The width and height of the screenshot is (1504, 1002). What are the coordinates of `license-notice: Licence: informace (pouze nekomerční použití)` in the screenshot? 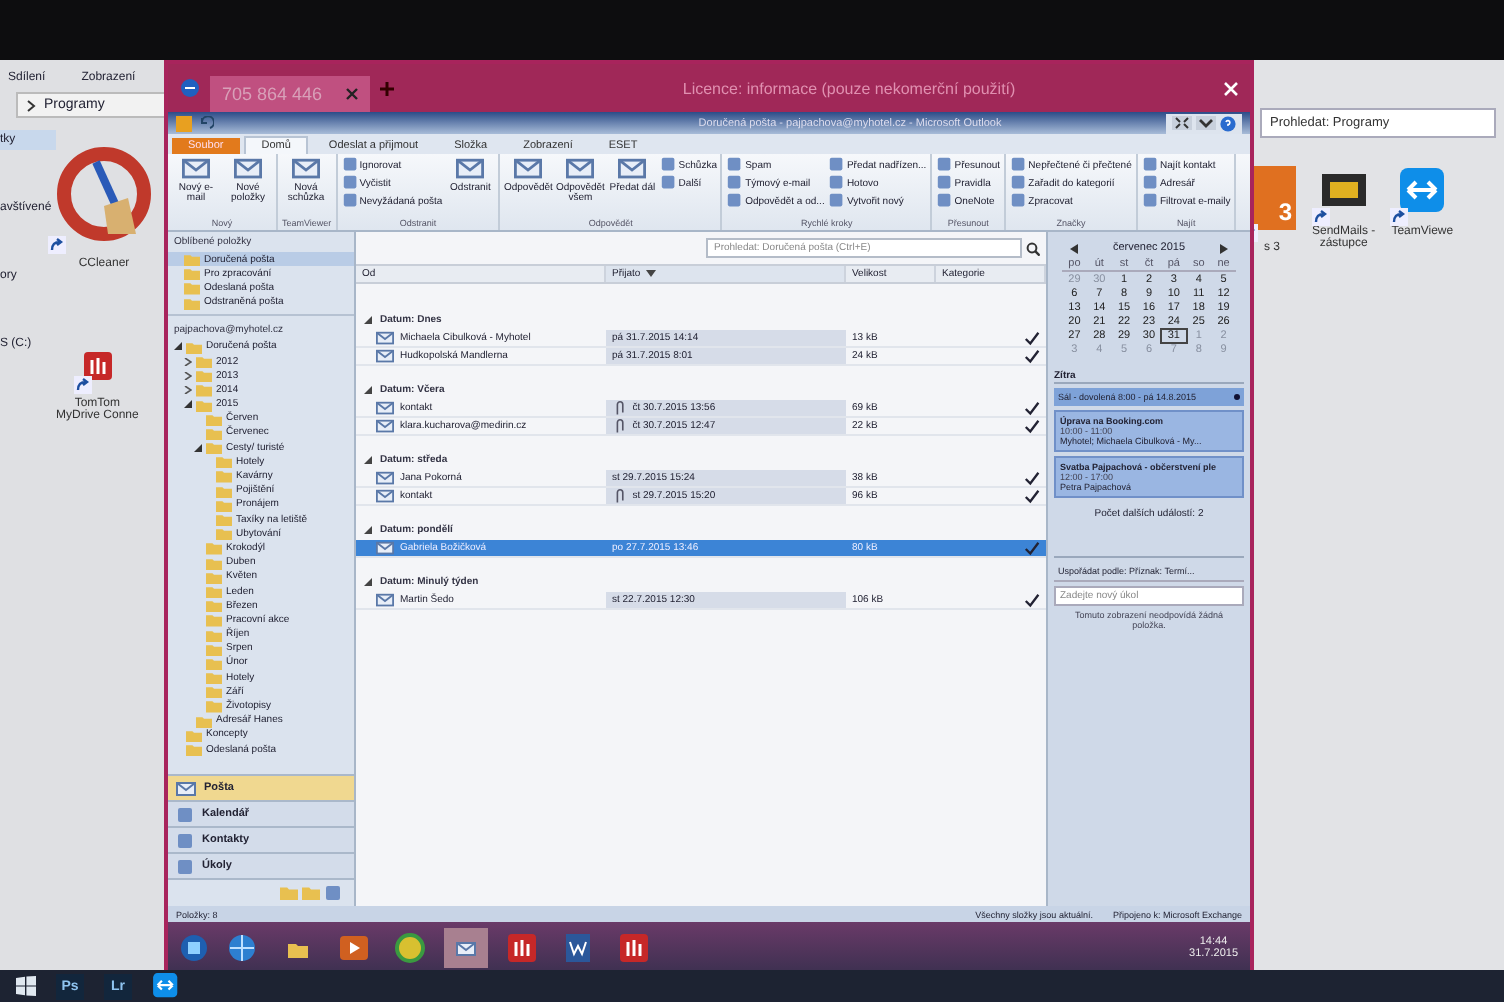 It's located at (849, 88).